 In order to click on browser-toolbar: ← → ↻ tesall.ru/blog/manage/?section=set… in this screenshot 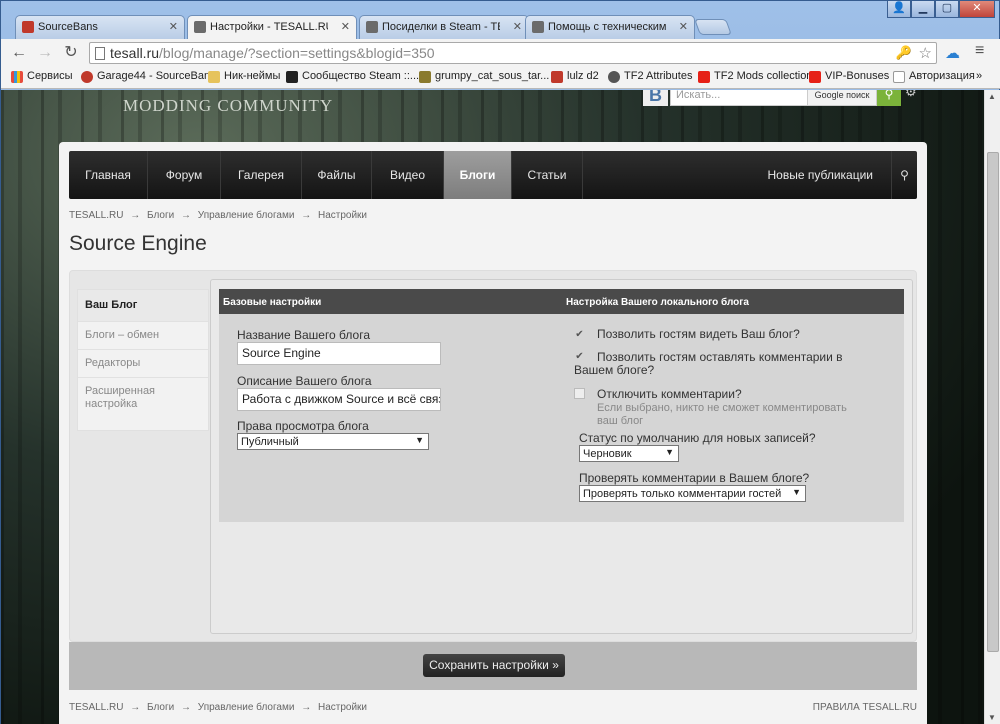, I will do `click(500, 53)`.